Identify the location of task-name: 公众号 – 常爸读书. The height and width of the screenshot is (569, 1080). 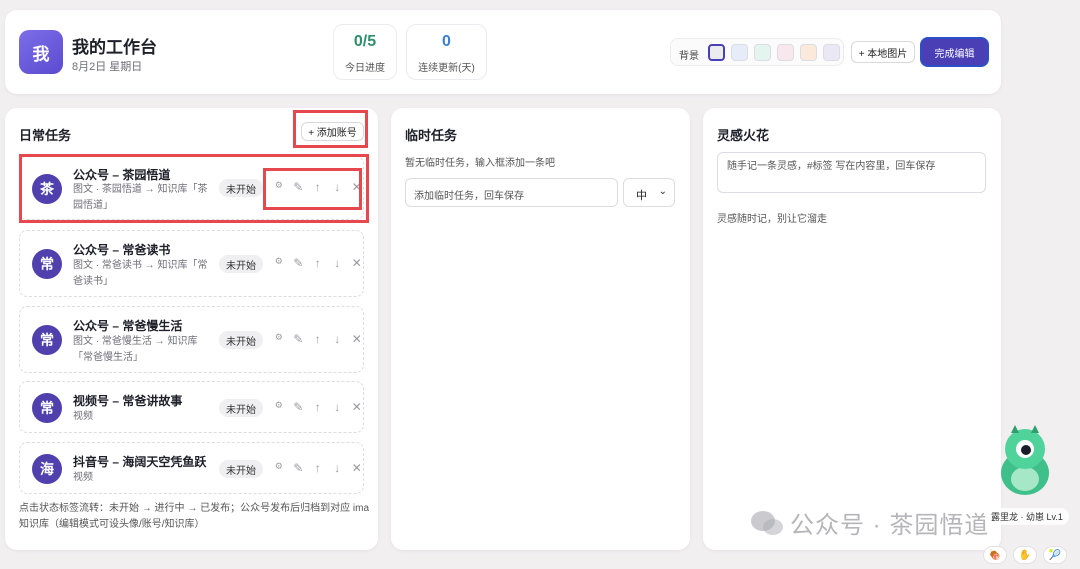
(122, 250).